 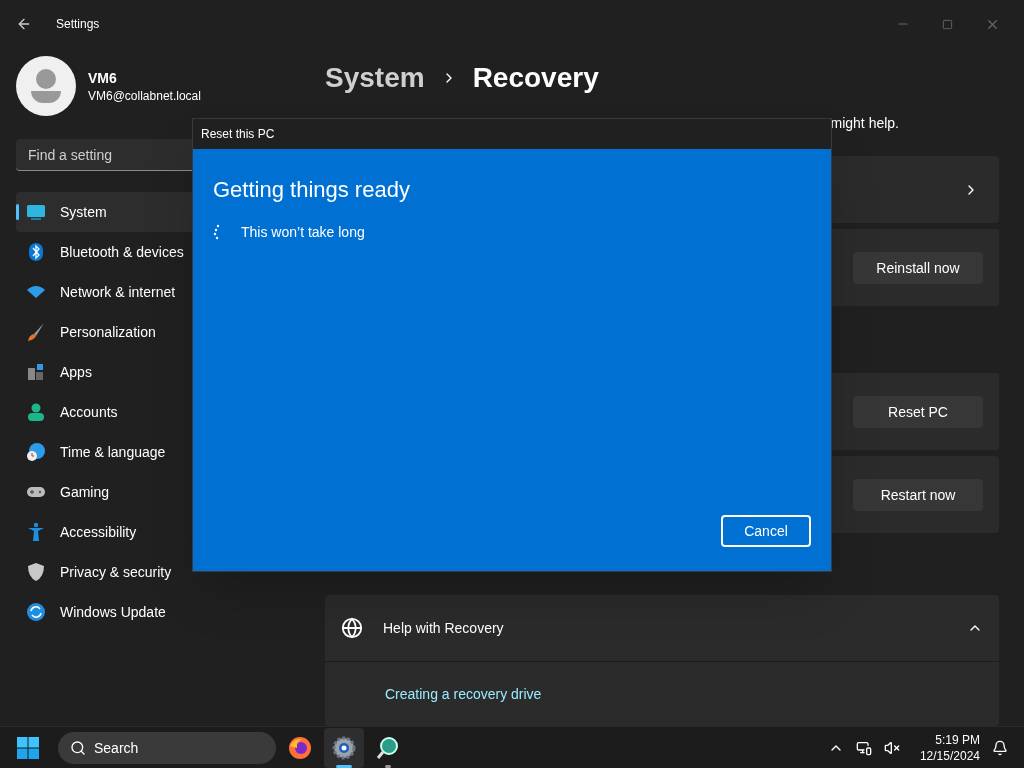 What do you see at coordinates (300, 747) in the screenshot?
I see `firefox-icon` at bounding box center [300, 747].